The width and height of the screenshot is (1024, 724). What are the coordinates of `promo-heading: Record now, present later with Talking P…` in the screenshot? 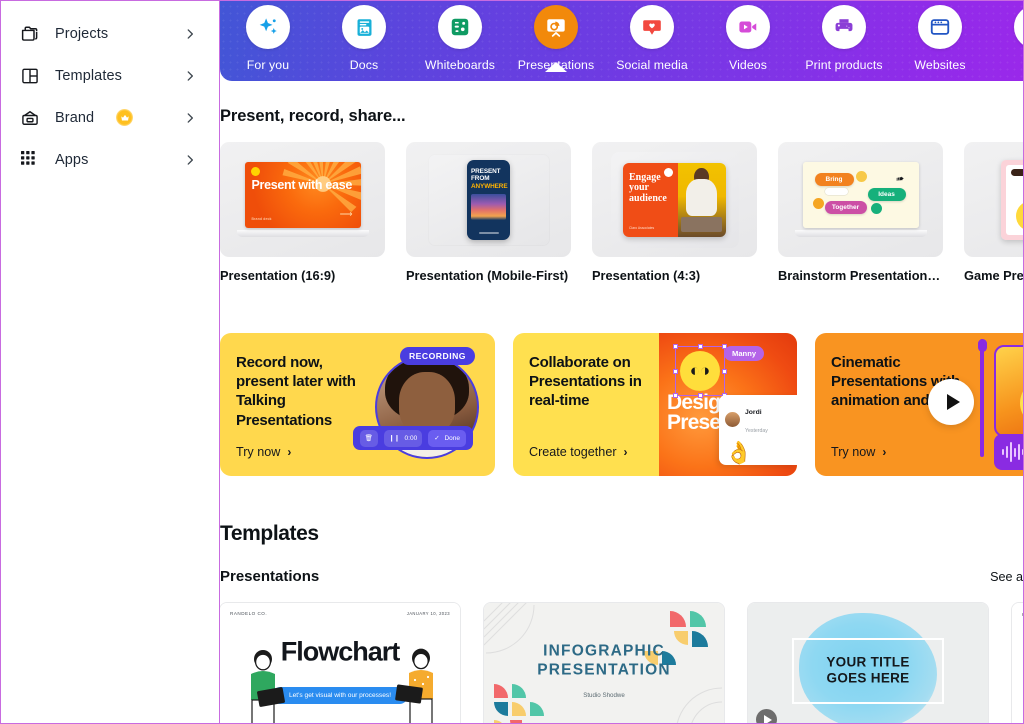 It's located at (296, 391).